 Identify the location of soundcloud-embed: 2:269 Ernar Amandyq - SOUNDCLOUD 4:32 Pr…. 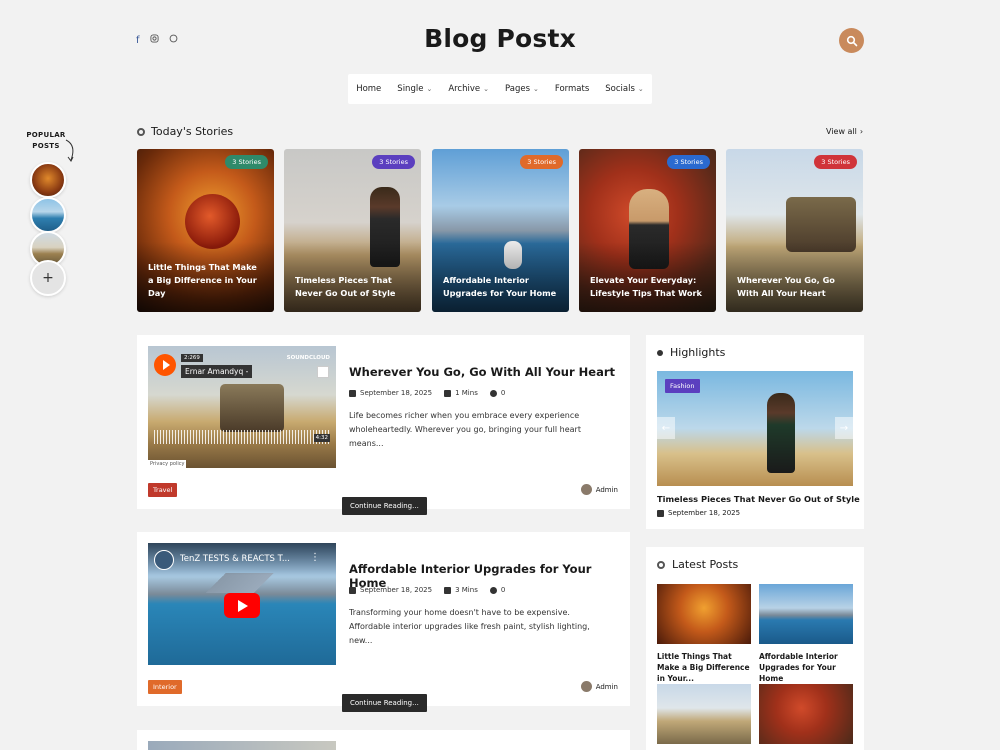
(242, 407).